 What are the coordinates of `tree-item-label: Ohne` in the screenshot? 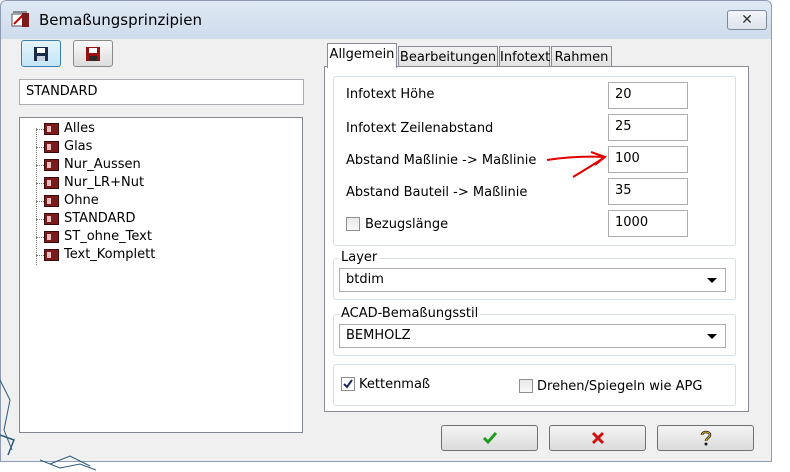 It's located at (81, 200).